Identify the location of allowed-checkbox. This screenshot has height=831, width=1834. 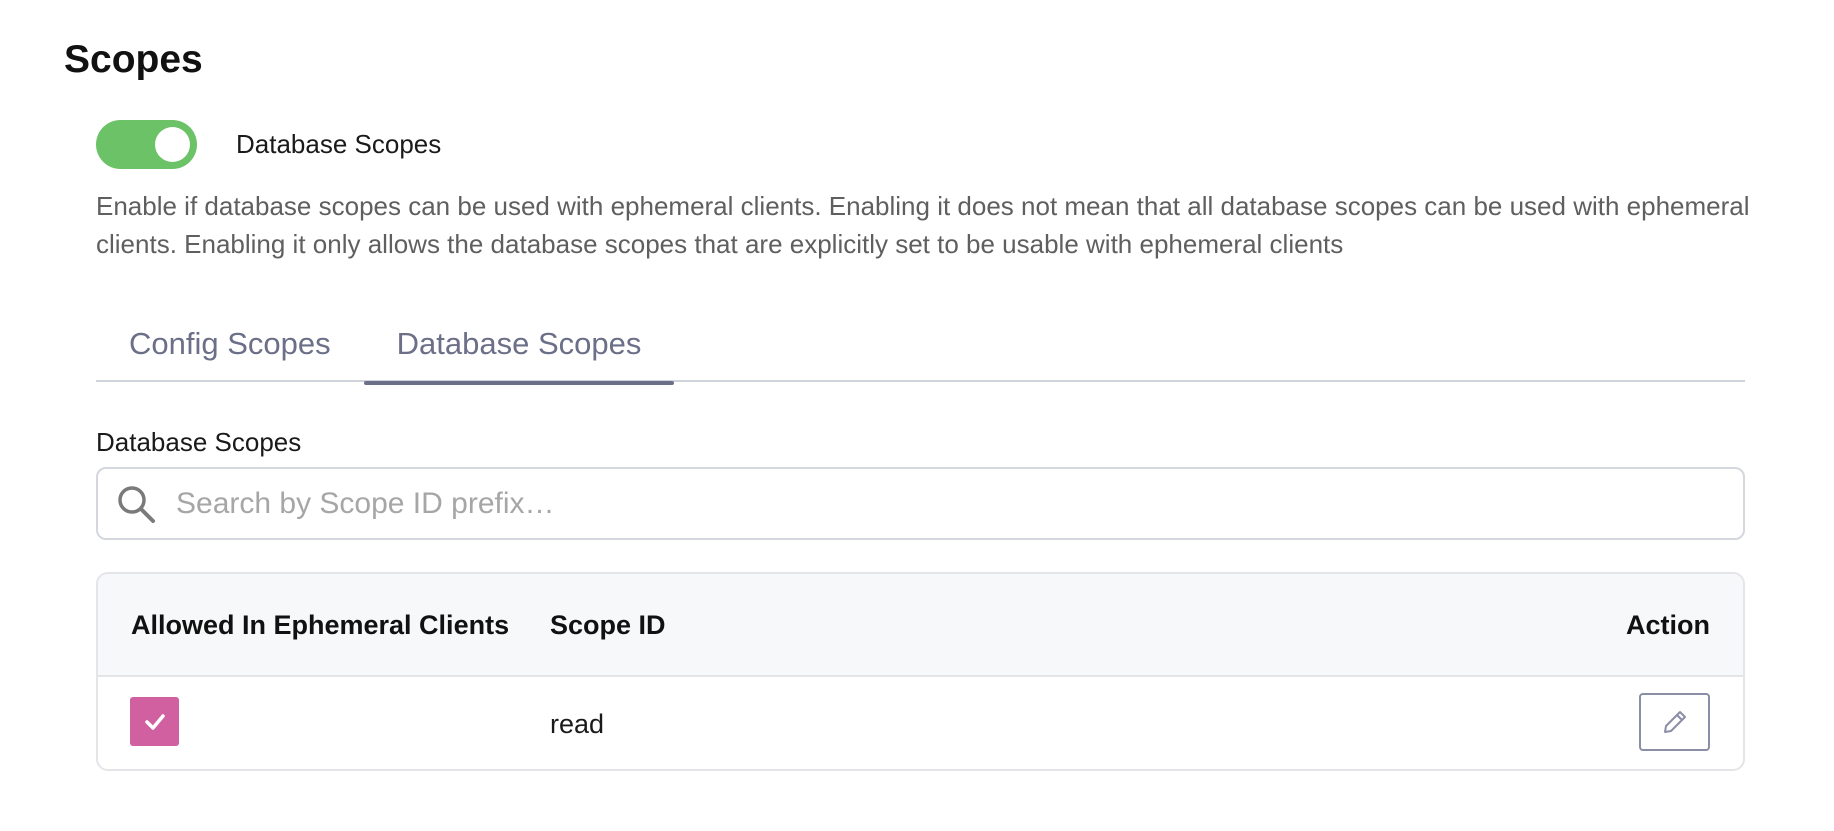
(154, 721).